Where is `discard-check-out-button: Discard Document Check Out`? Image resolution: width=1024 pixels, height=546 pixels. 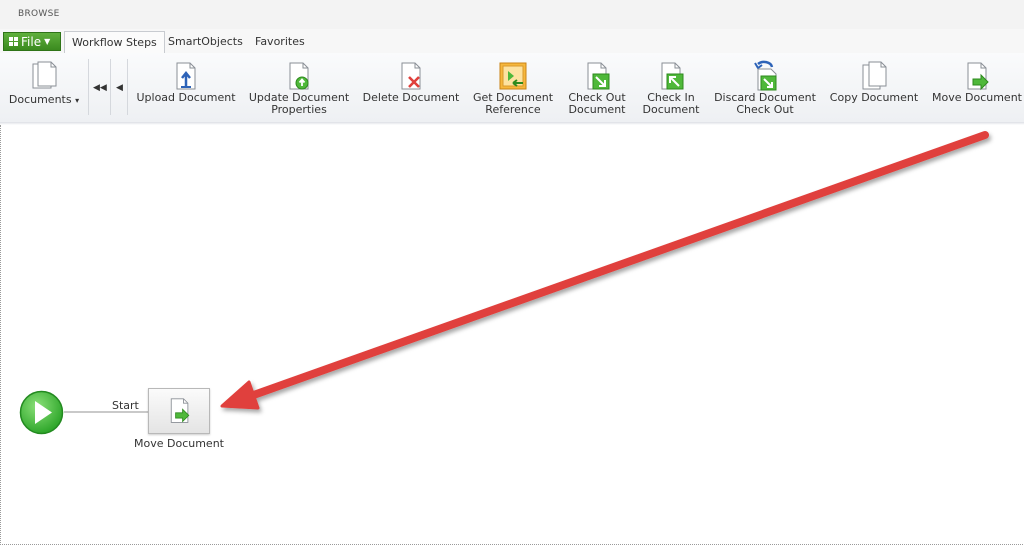 discard-check-out-button: Discard Document Check Out is located at coordinates (765, 87).